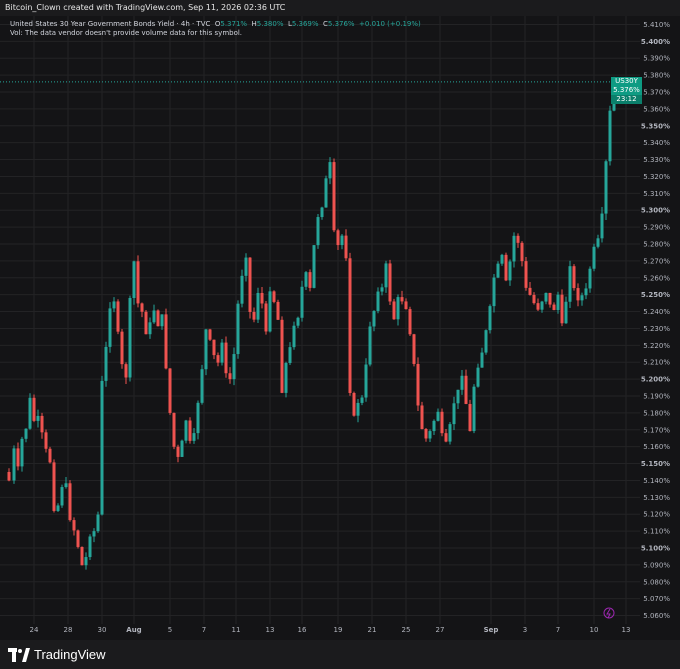  What do you see at coordinates (655, 464) in the screenshot?
I see `y-tick-label: 5.150%` at bounding box center [655, 464].